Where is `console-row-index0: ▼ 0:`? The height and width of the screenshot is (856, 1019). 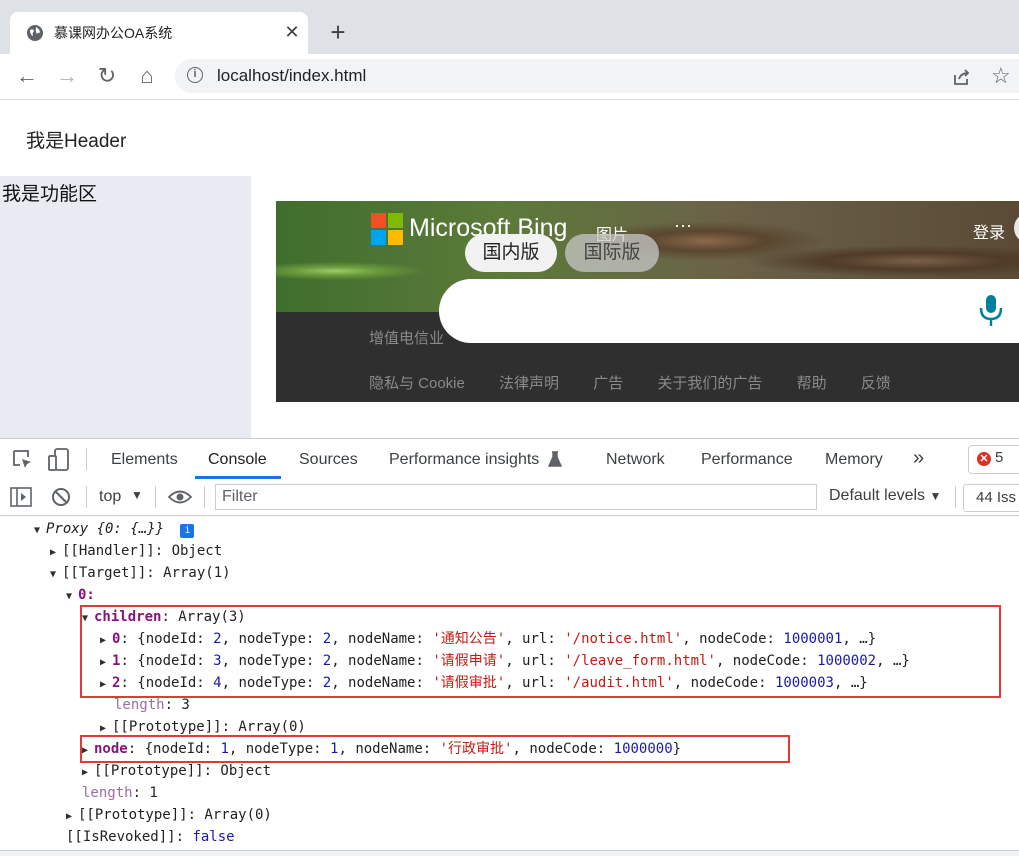 console-row-index0: ▼ 0: is located at coordinates (80, 595).